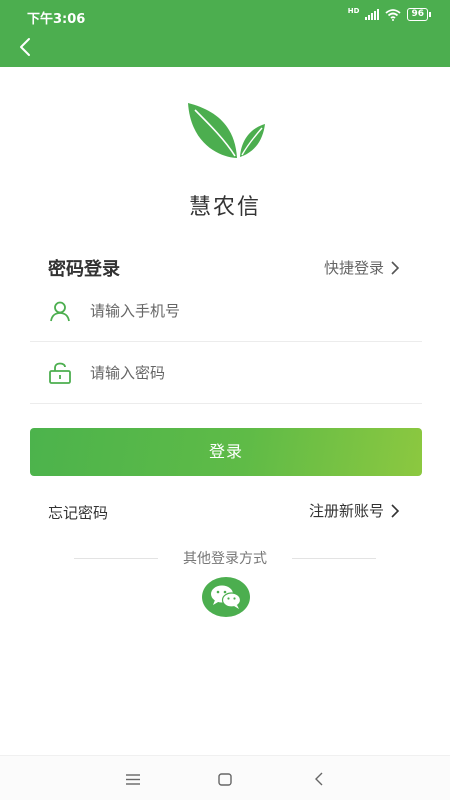  I want to click on password-field, so click(226, 373).